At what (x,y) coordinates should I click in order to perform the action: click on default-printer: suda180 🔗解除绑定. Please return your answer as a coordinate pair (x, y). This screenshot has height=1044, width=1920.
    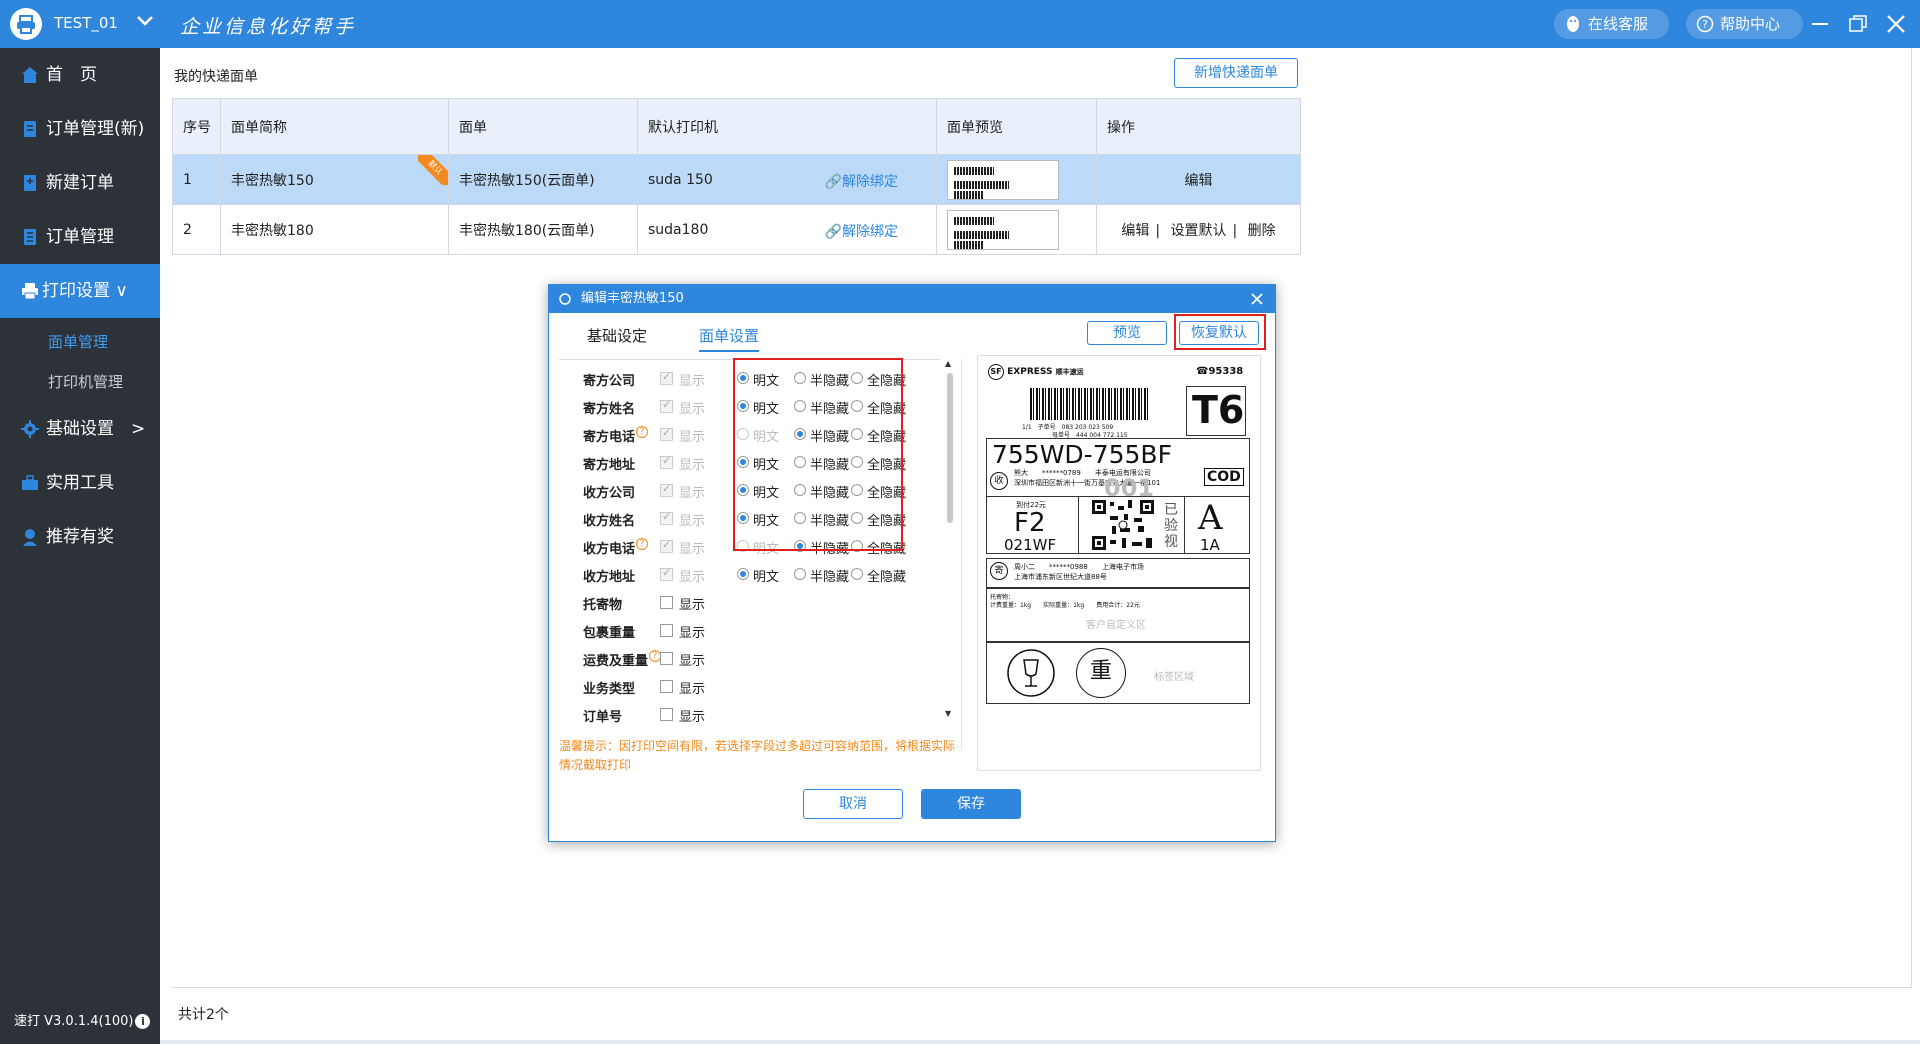
    Looking at the image, I should click on (787, 229).